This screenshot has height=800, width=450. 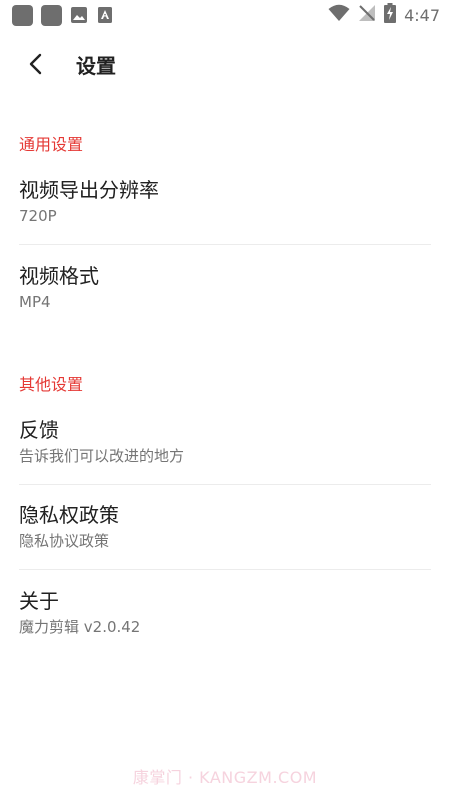 What do you see at coordinates (69, 515) in the screenshot?
I see `pref-title: 隐私权政策` at bounding box center [69, 515].